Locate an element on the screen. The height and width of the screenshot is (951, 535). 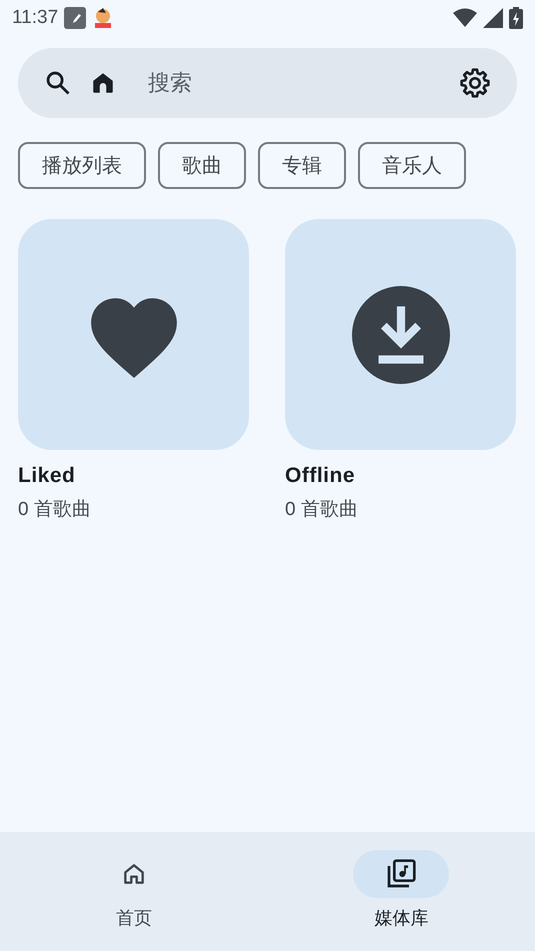
playlist-title: Liked is located at coordinates (47, 476).